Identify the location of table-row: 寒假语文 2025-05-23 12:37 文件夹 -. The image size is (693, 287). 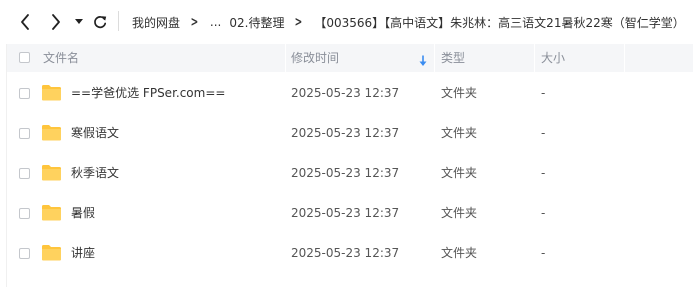
(349, 133).